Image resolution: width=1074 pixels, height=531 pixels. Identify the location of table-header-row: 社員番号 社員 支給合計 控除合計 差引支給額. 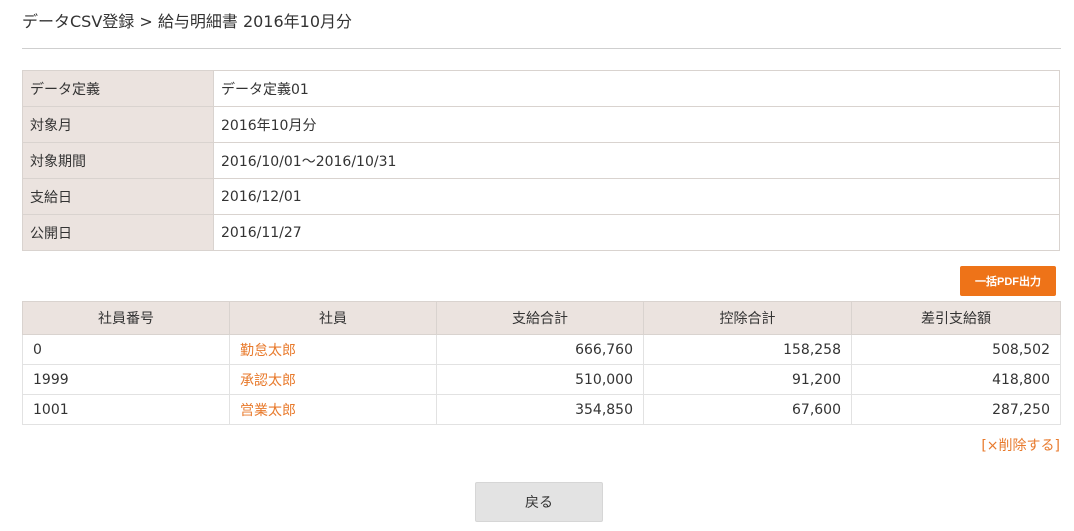
(541, 318).